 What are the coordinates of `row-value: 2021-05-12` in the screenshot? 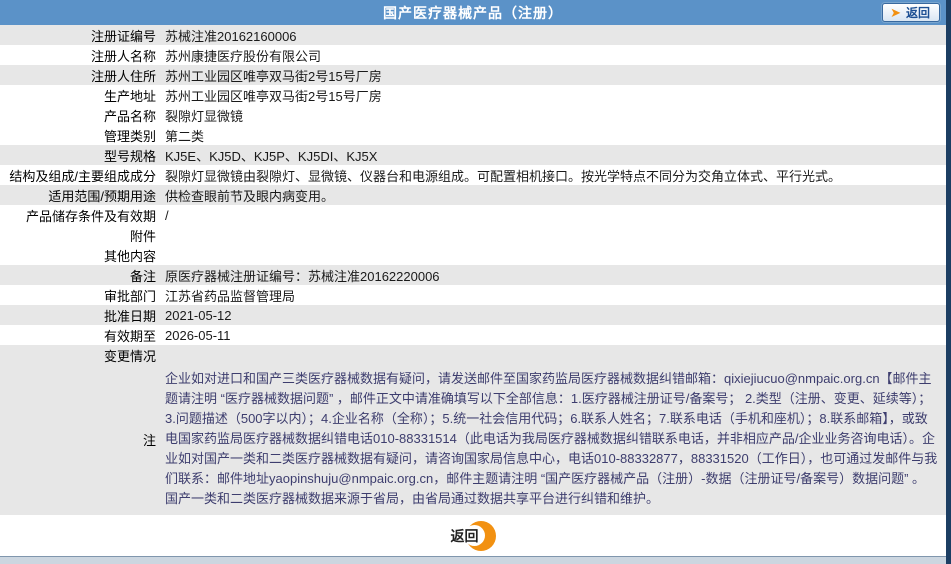 It's located at (198, 315).